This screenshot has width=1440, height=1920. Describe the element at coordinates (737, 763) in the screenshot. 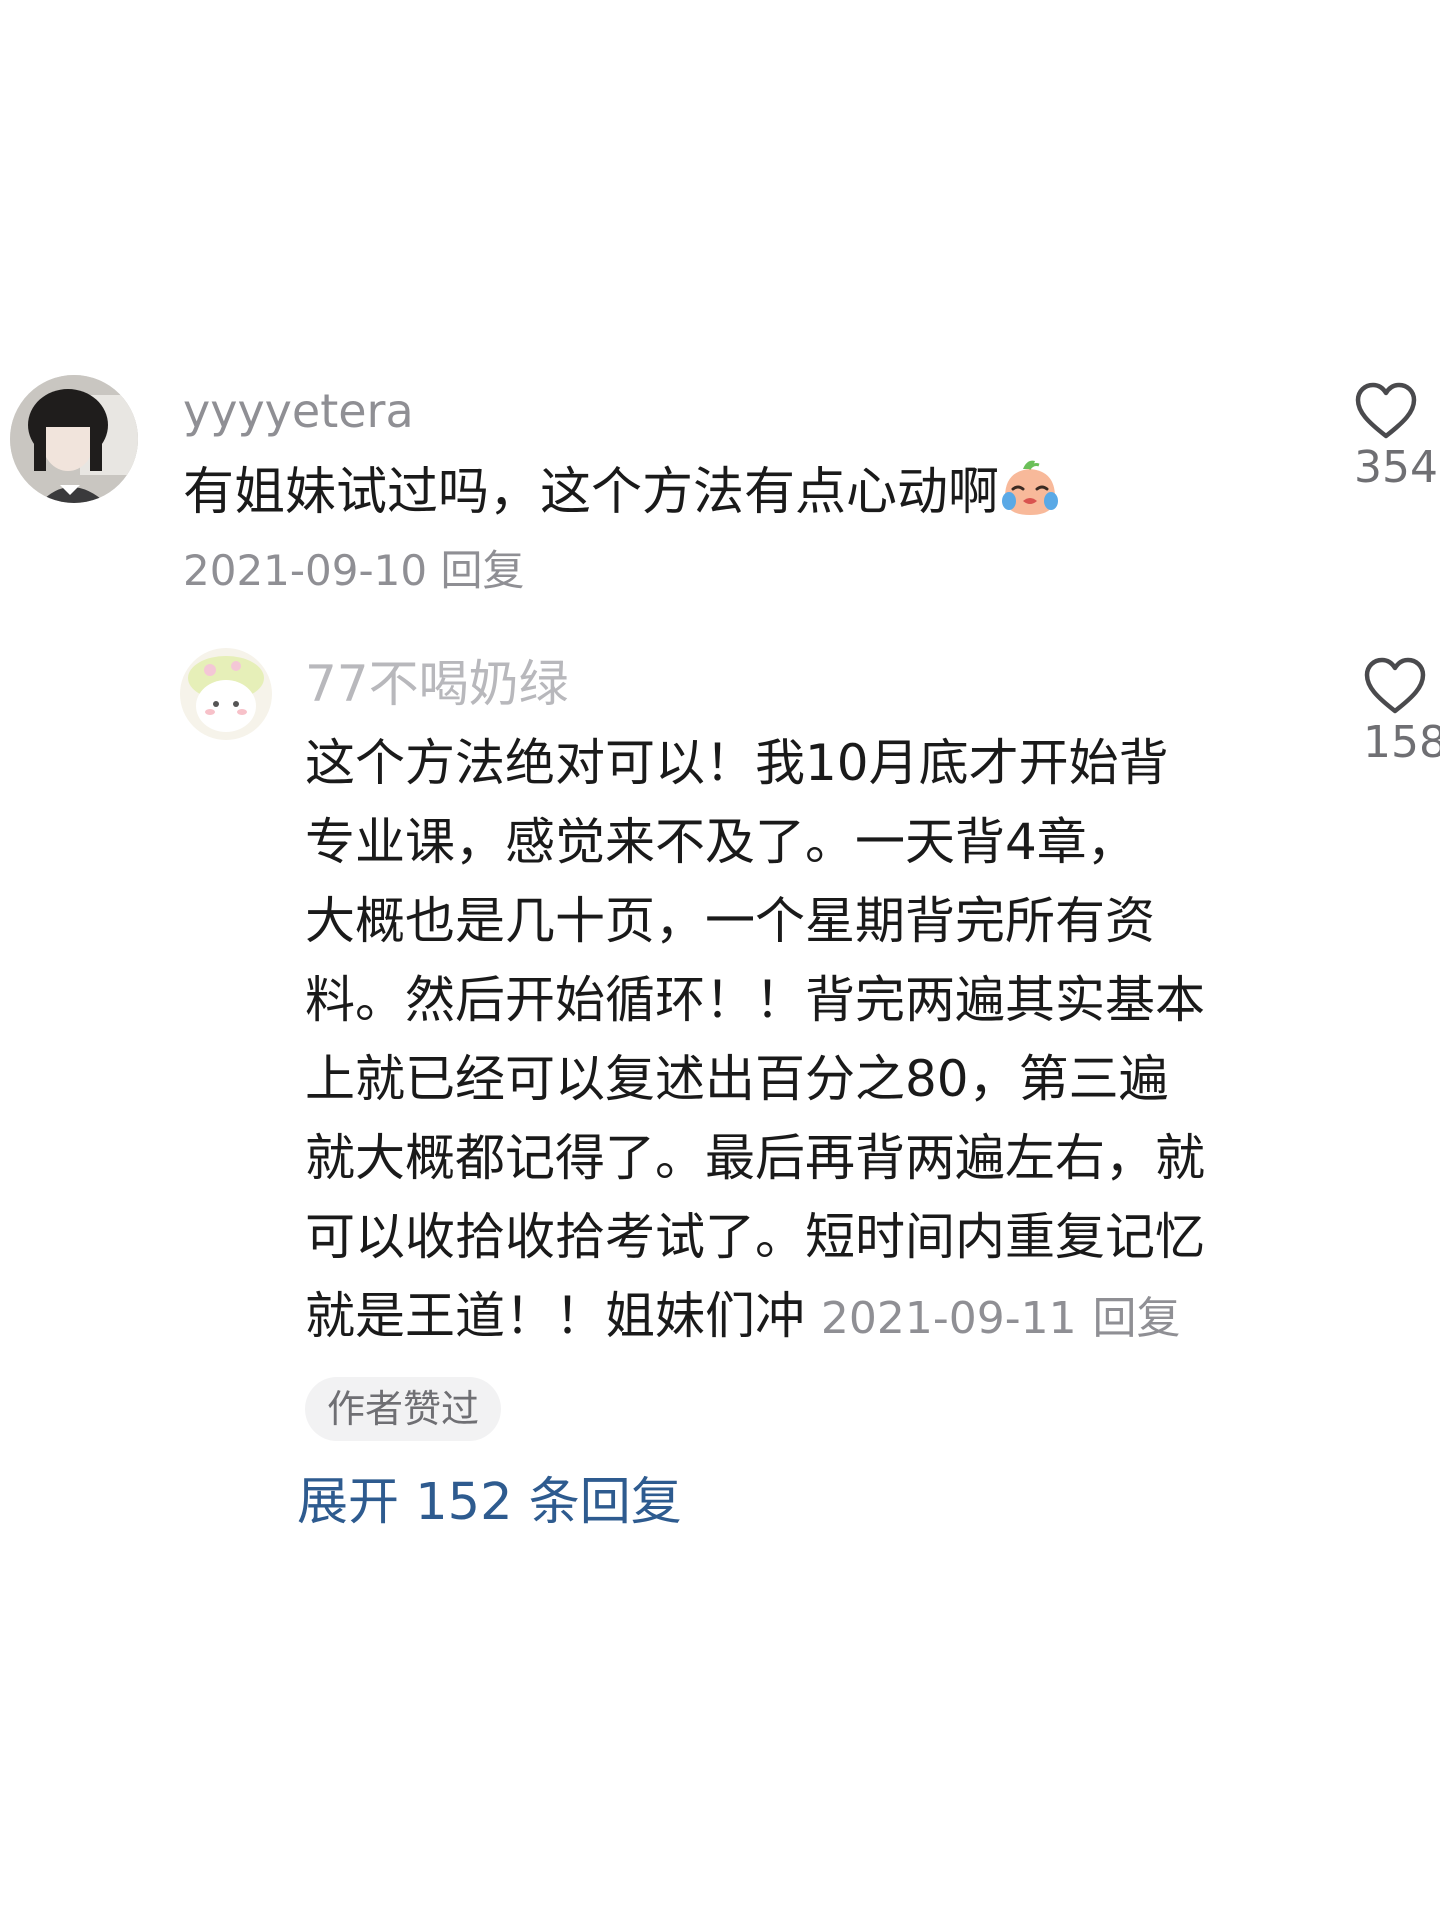

I see `reply-text-line: 这个方法绝对可以！我10月底才开始背` at that location.